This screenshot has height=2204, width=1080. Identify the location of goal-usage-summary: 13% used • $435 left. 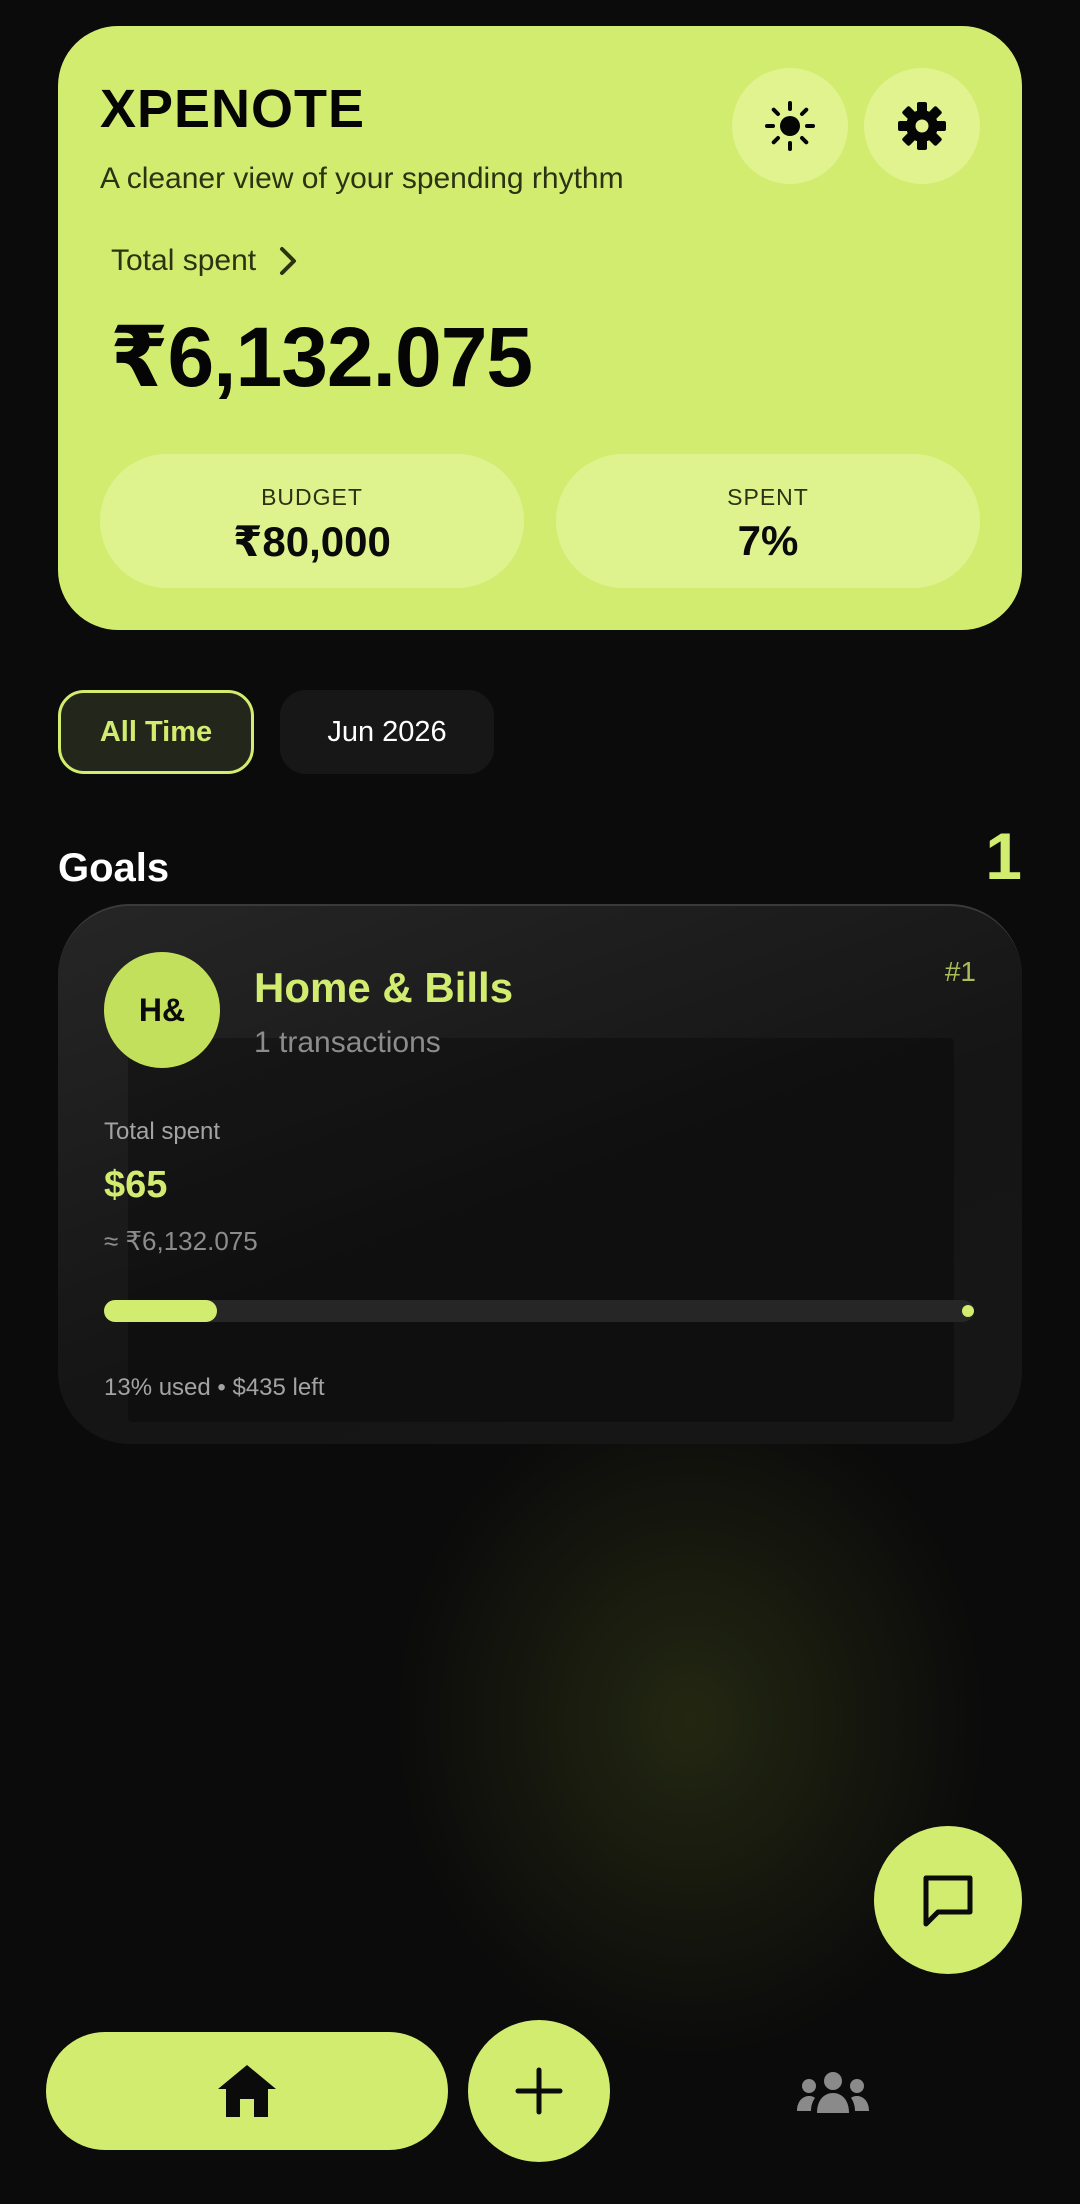
(214, 1387).